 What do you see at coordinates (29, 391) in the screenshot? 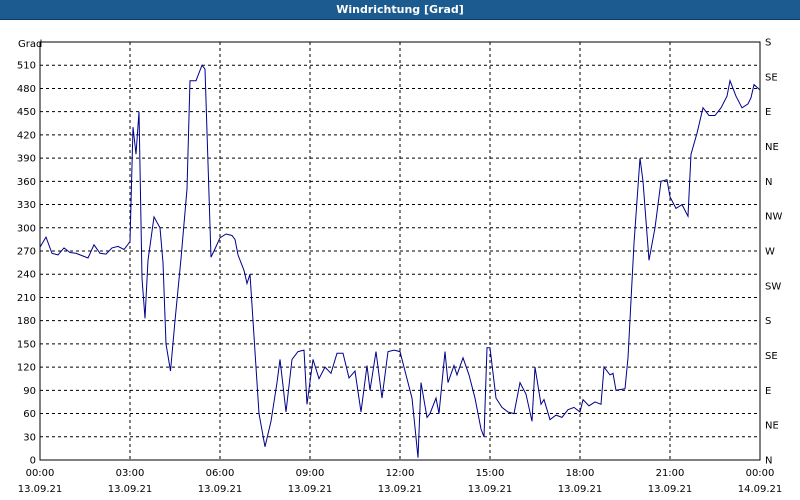
I see `y-tick-label: 90` at bounding box center [29, 391].